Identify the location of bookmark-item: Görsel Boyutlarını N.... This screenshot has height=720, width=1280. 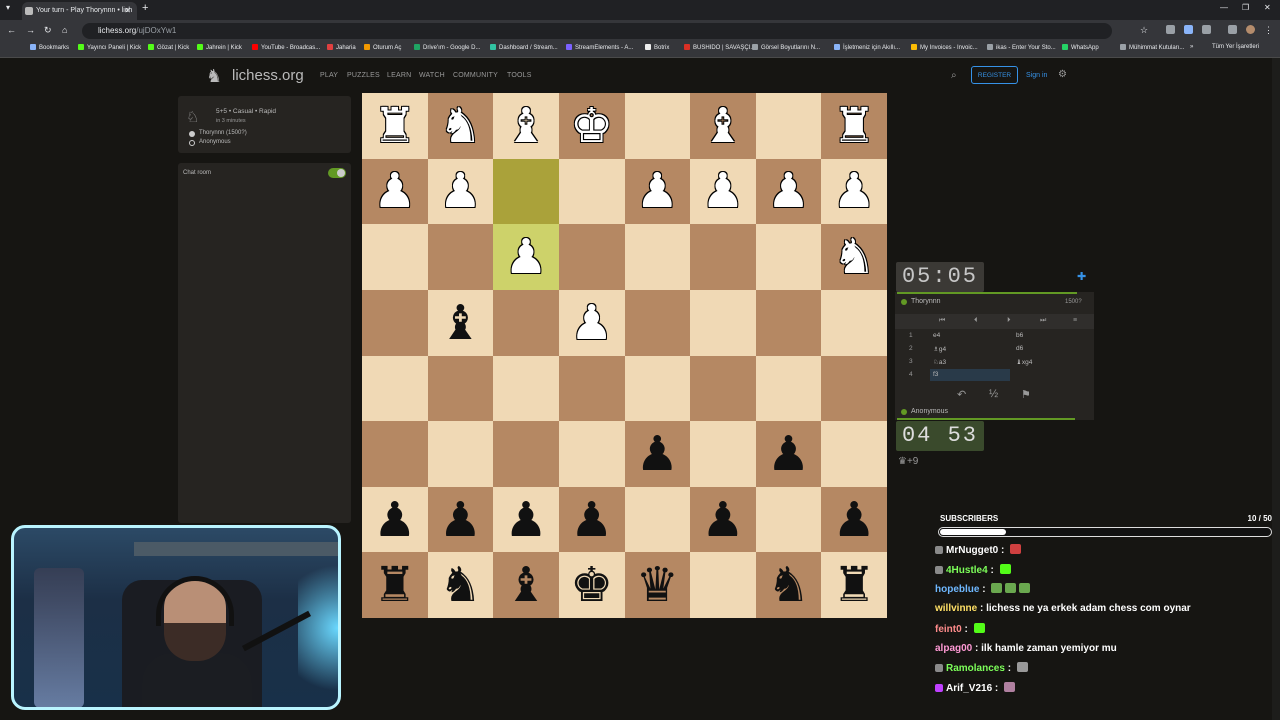
(786, 47).